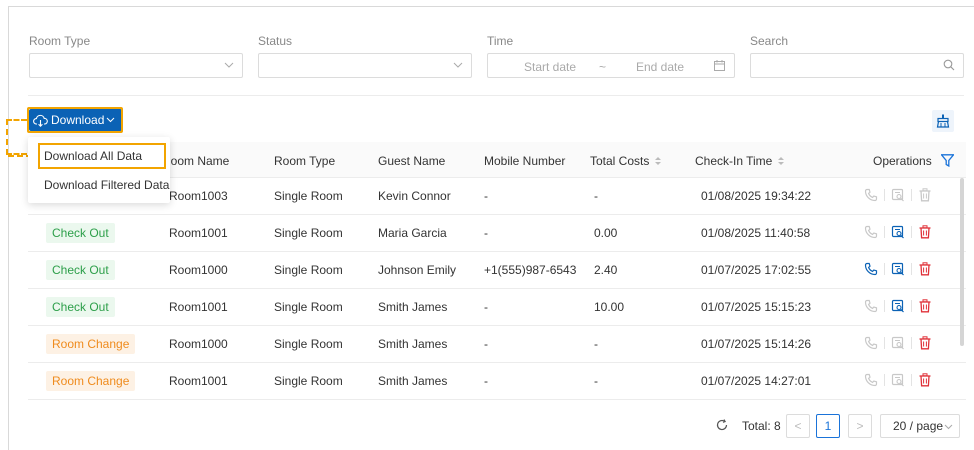  I want to click on col-check-in-time-label: Check-In Time, so click(734, 161).